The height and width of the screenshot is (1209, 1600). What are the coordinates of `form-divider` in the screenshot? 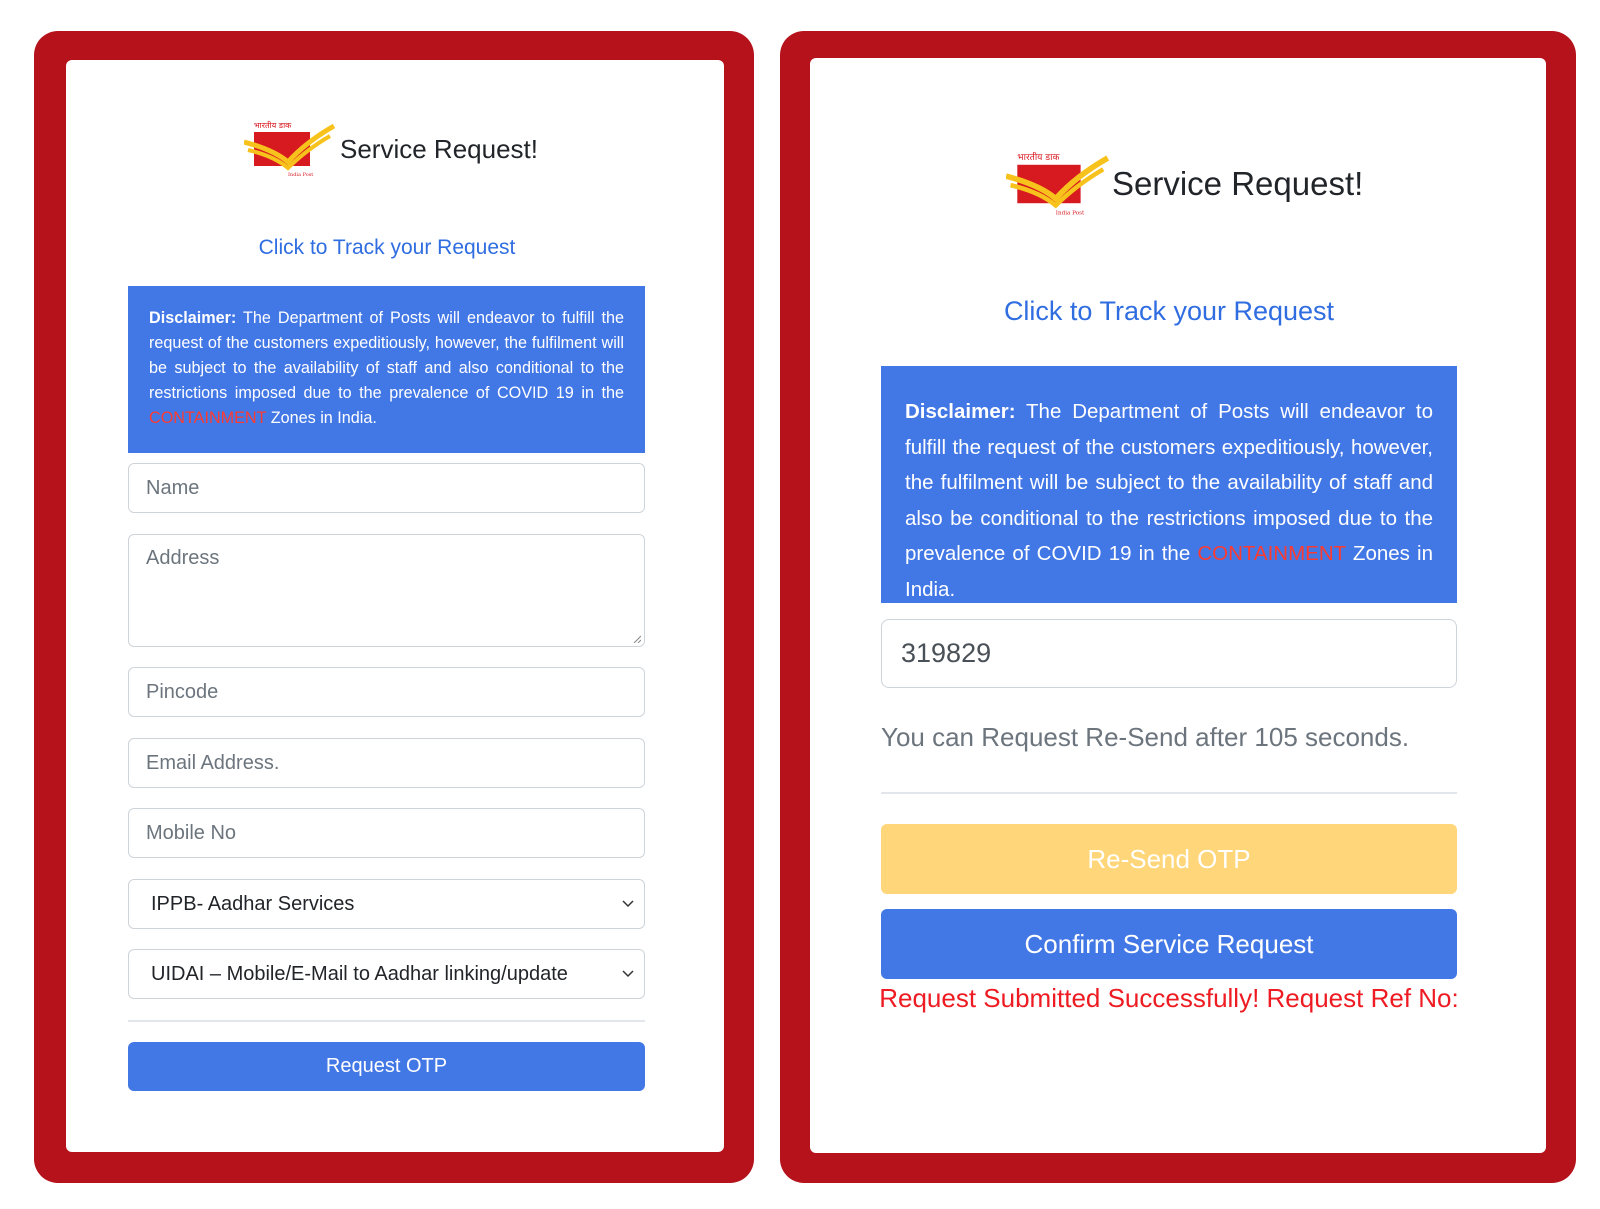 It's located at (386, 1021).